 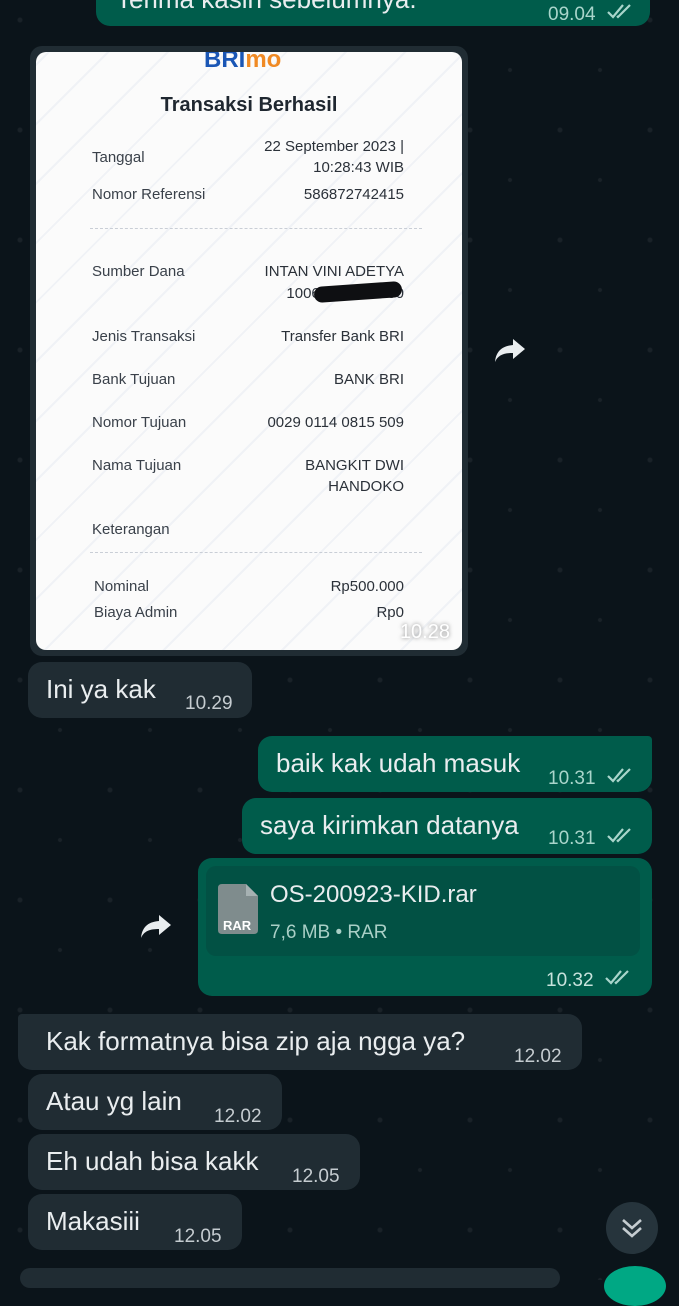 I want to click on message-incoming: Eh udah bisa kakk 12.05, so click(x=194, y=1162).